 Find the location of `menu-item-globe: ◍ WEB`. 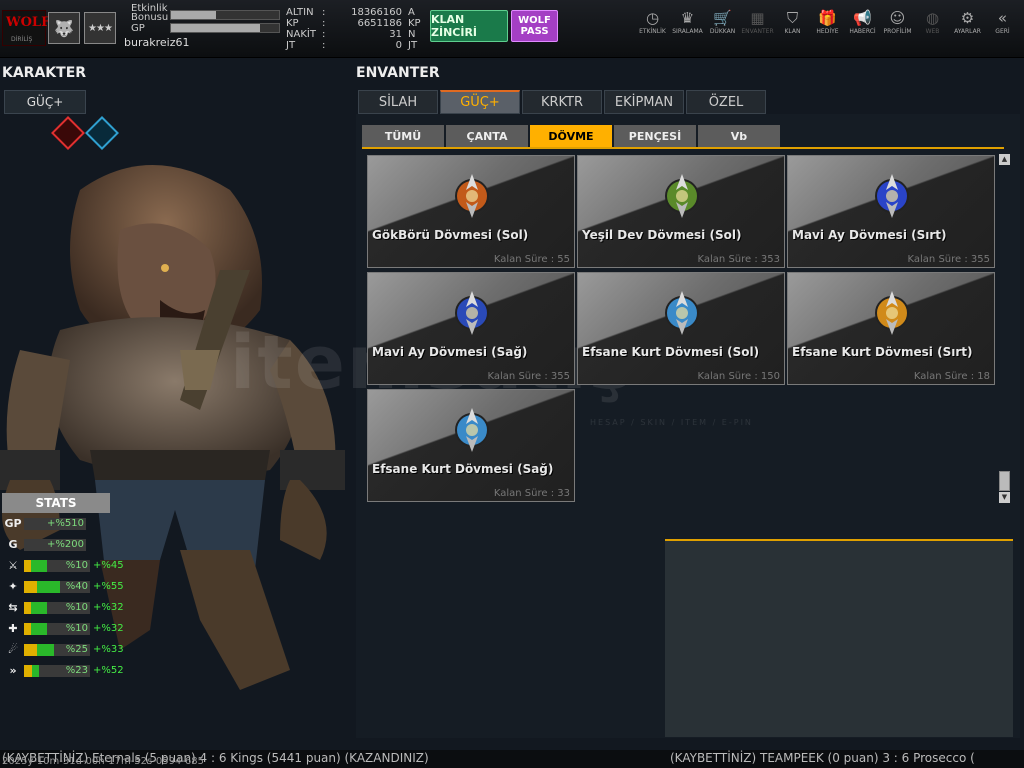

menu-item-globe: ◍ WEB is located at coordinates (932, 21).